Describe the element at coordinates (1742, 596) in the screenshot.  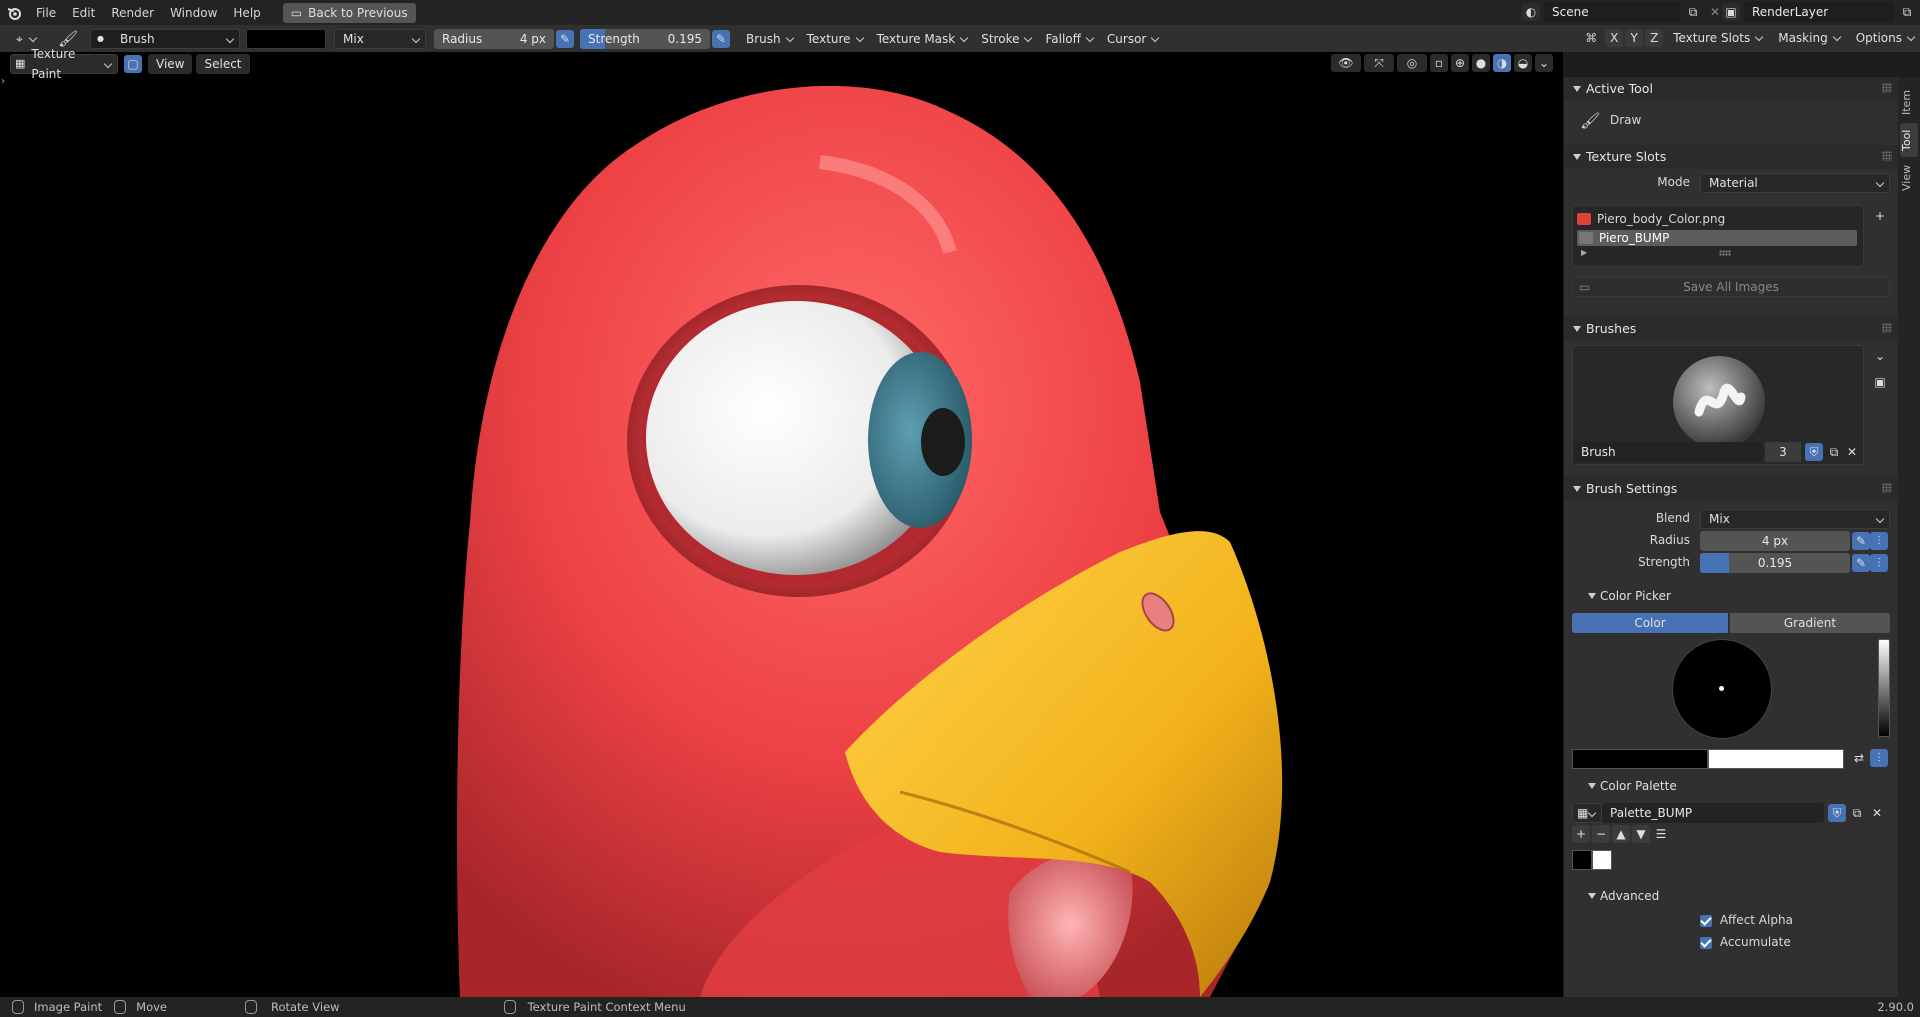
I see `color-picker-subpanel: Color Picker` at that location.